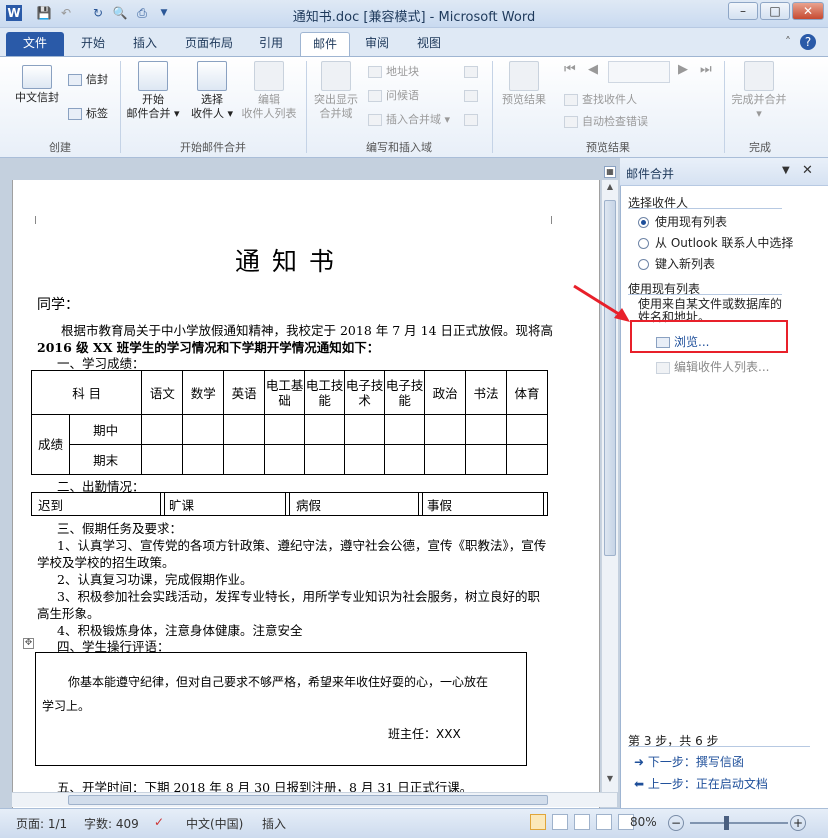  I want to click on auto-check-errors-button: 自动检查错误, so click(606, 122).